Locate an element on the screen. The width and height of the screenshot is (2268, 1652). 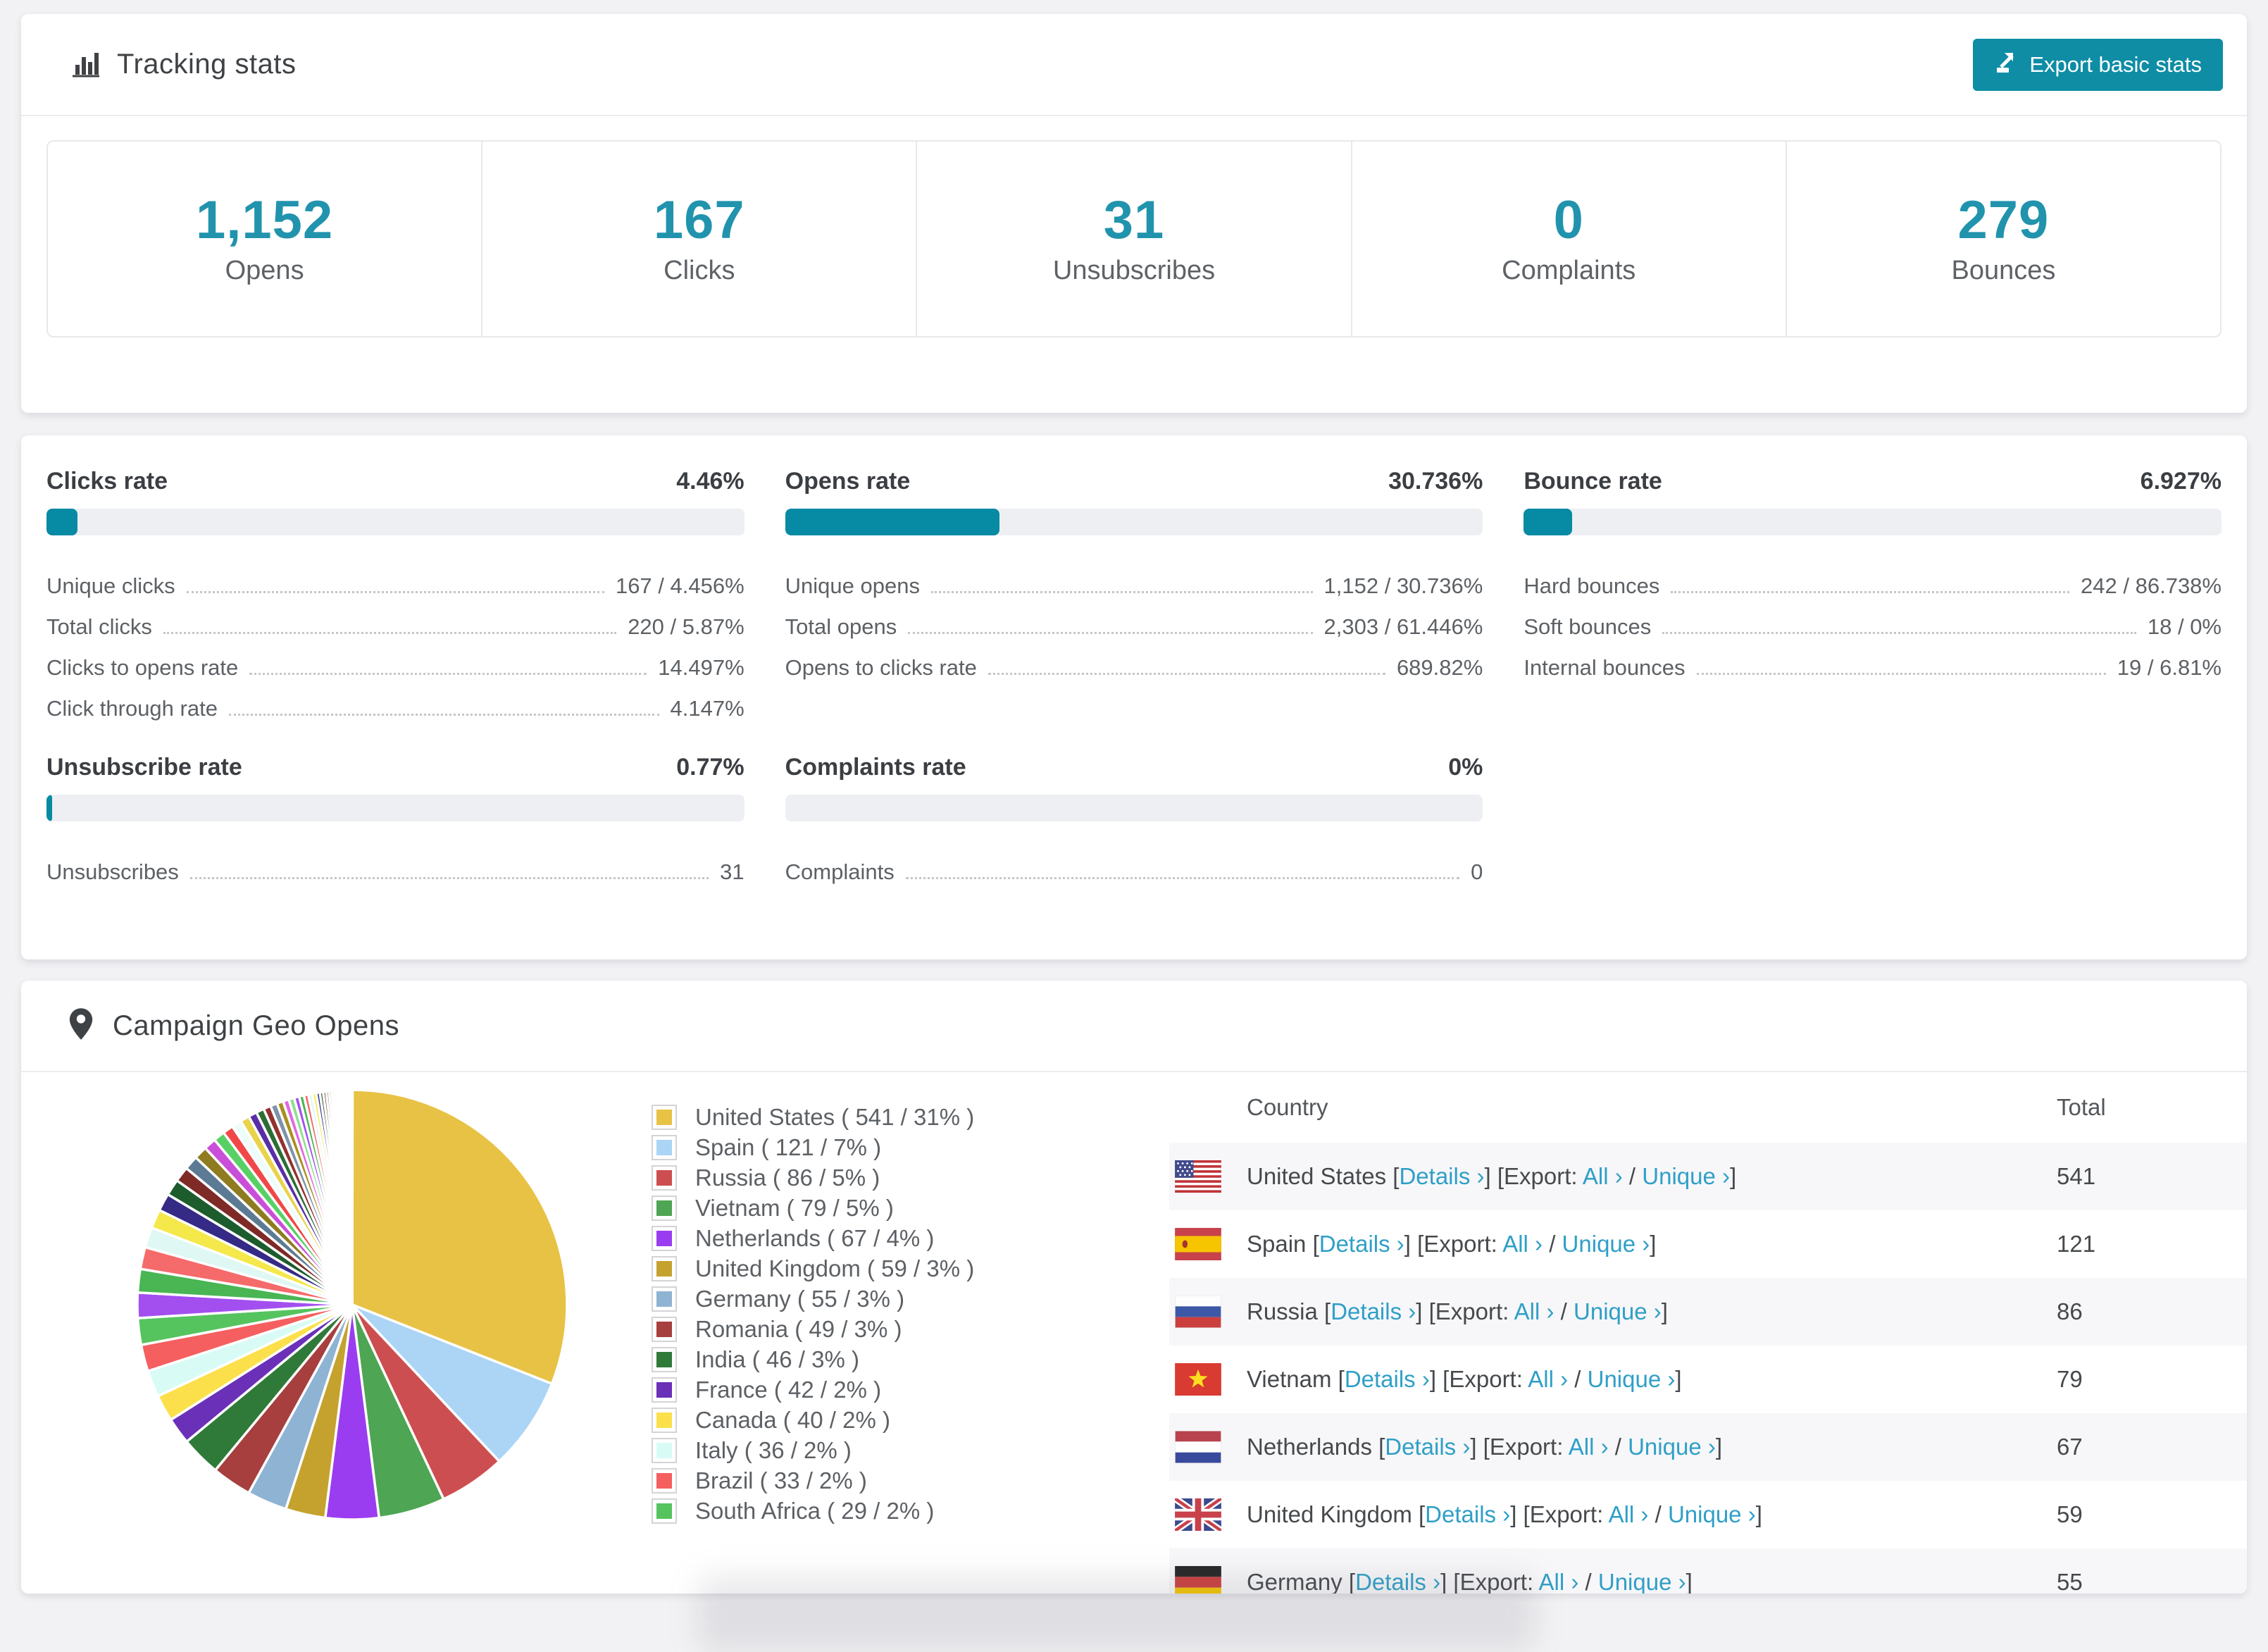
legend-label: South Africa ( 29 / 2% ) is located at coordinates (815, 1510).